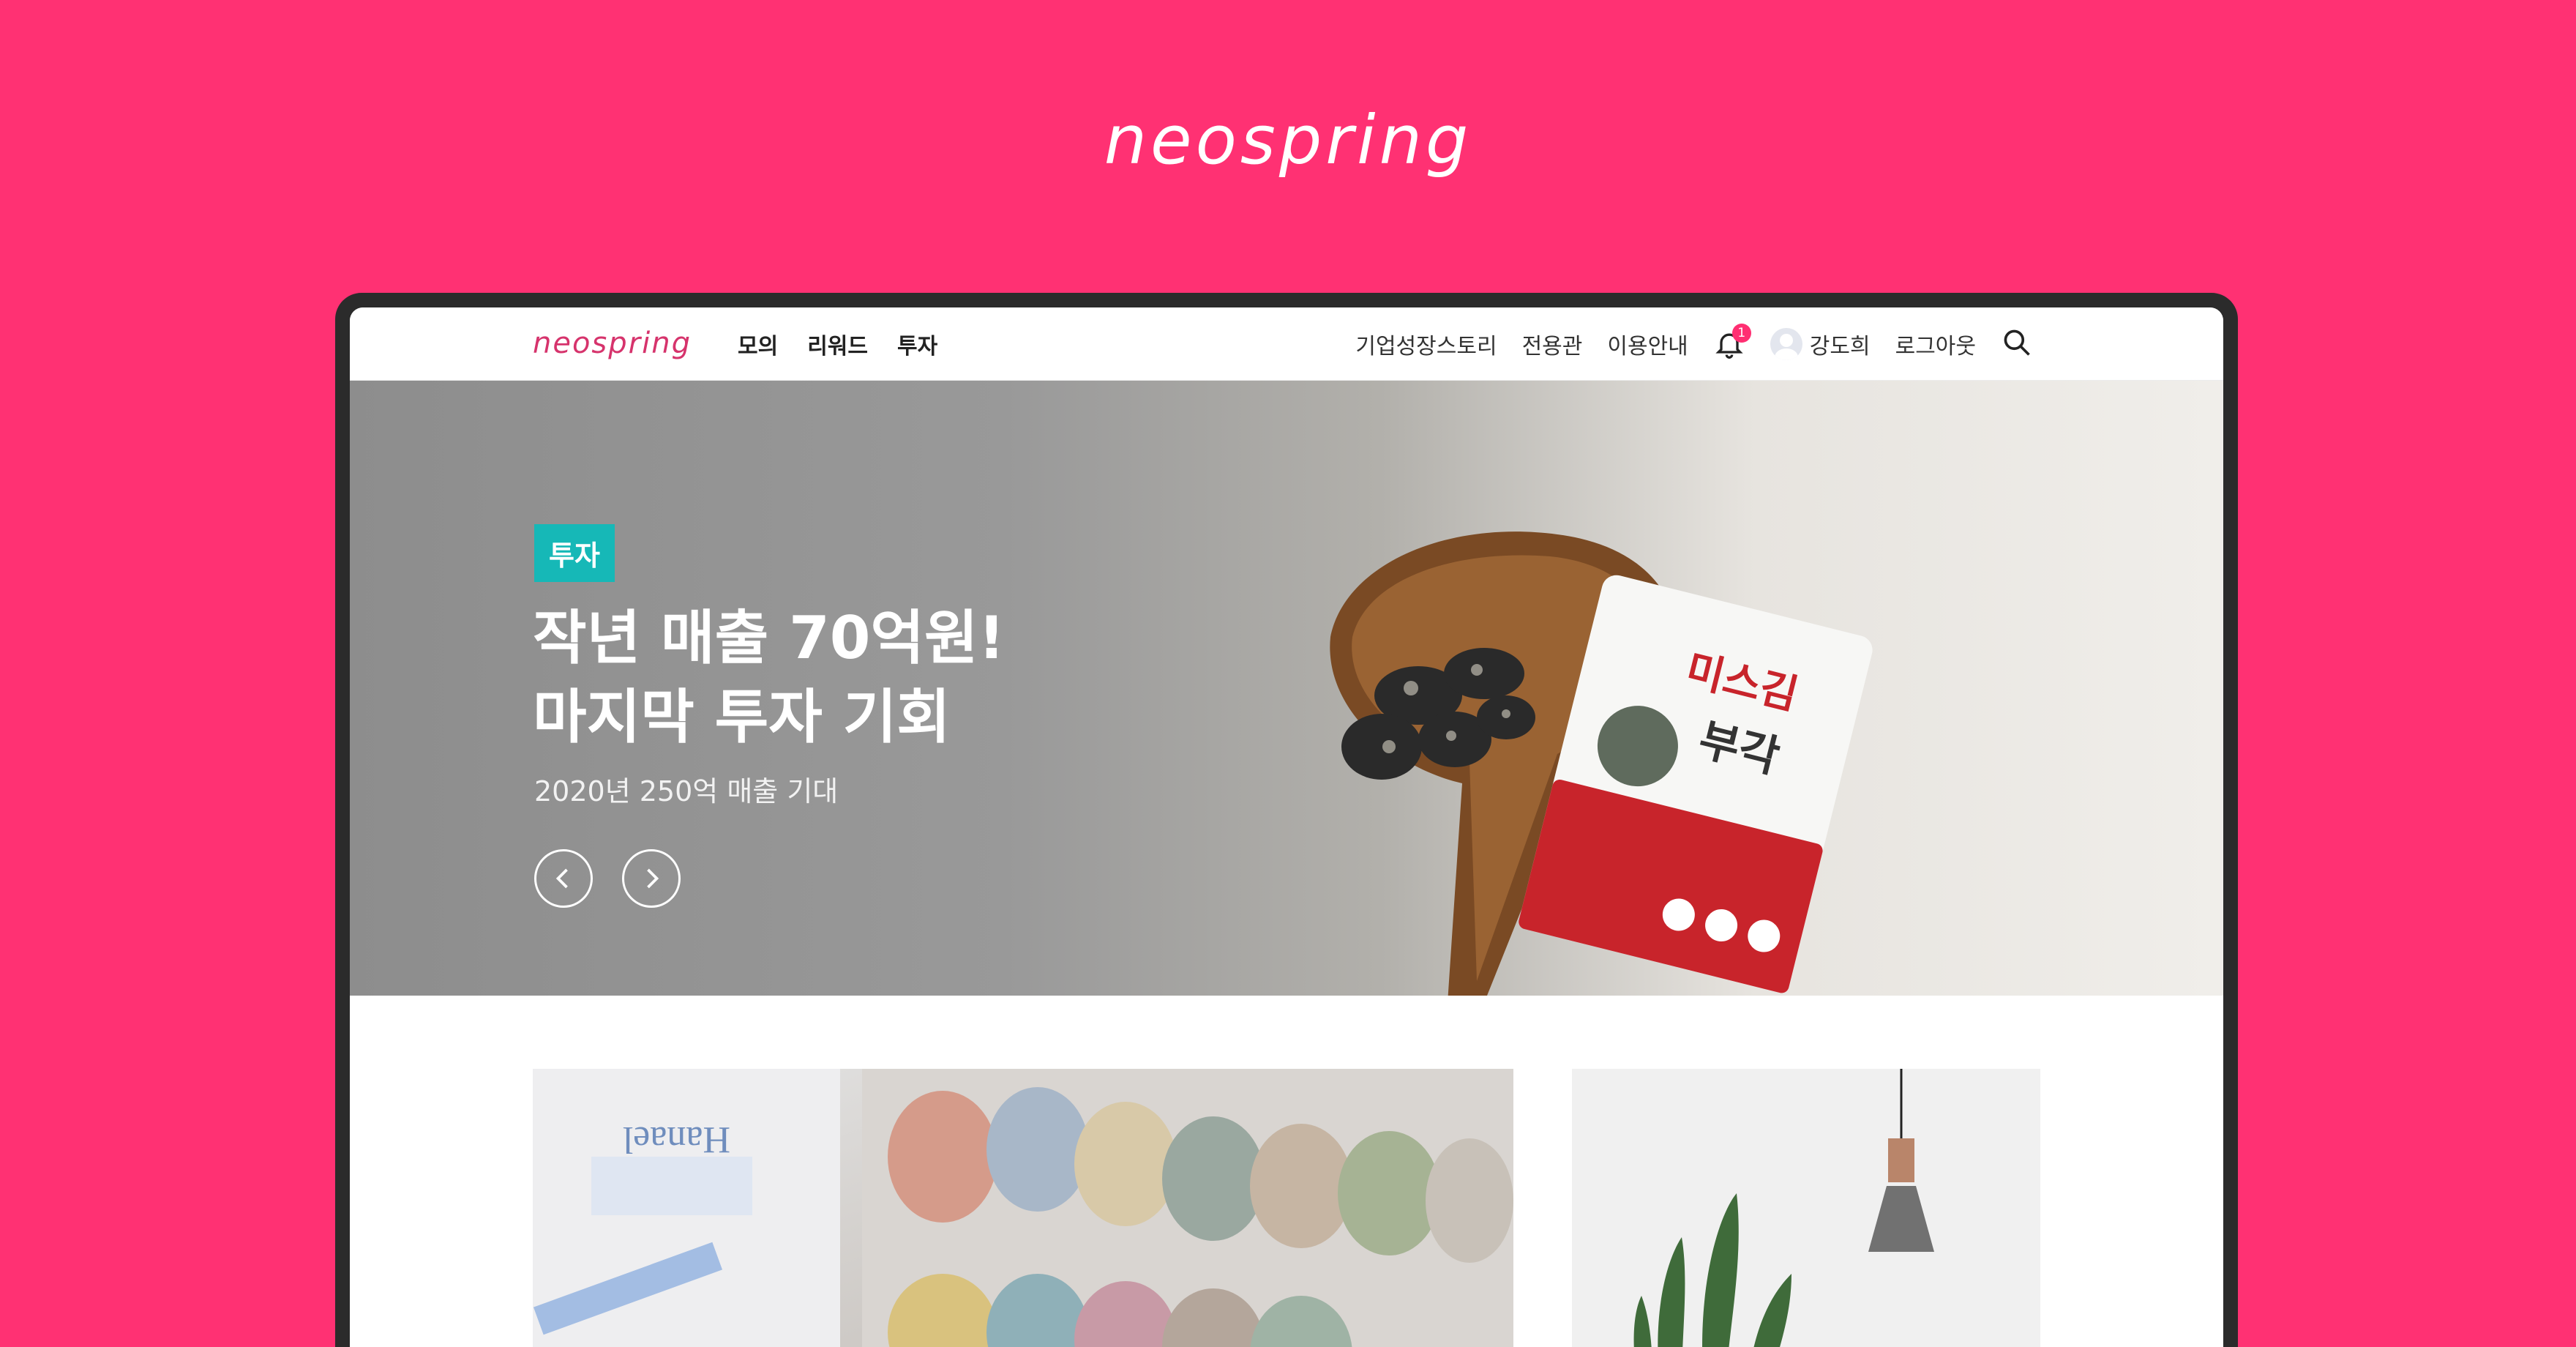  I want to click on search-icon, so click(2017, 344).